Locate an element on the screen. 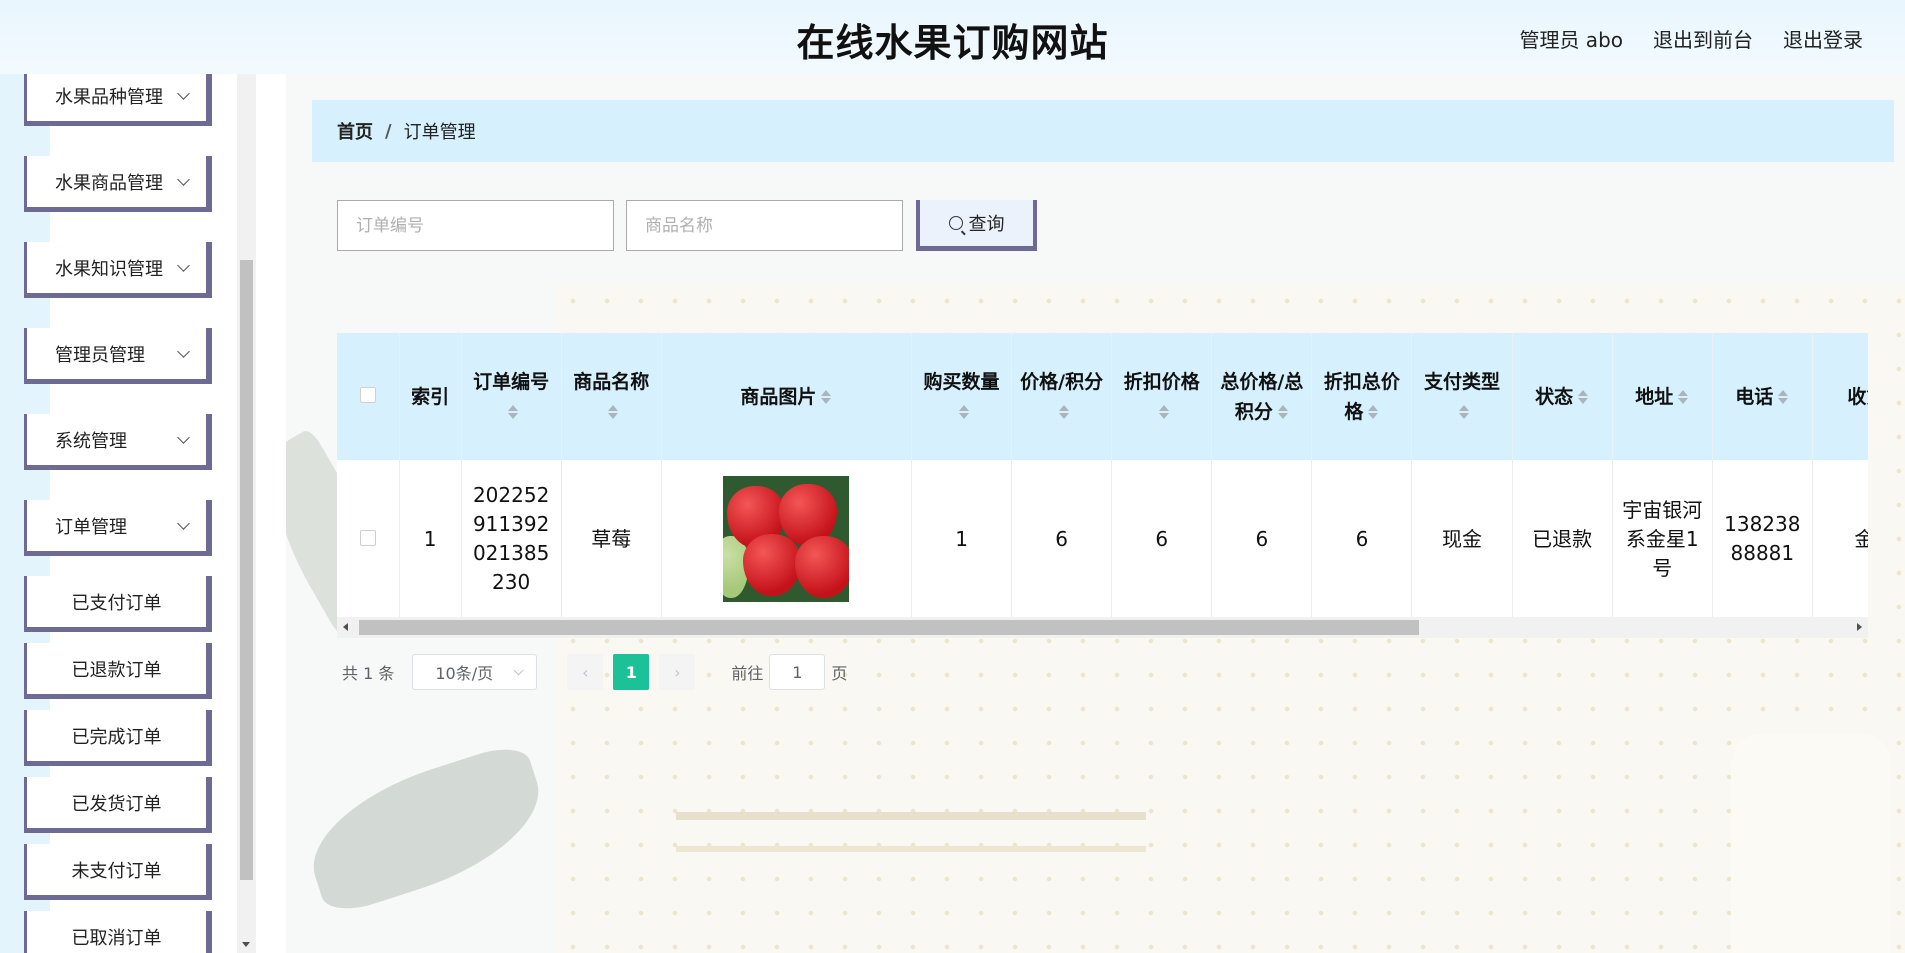 Image resolution: width=1905 pixels, height=953 pixels. cell-total-price: 6 is located at coordinates (1262, 539).